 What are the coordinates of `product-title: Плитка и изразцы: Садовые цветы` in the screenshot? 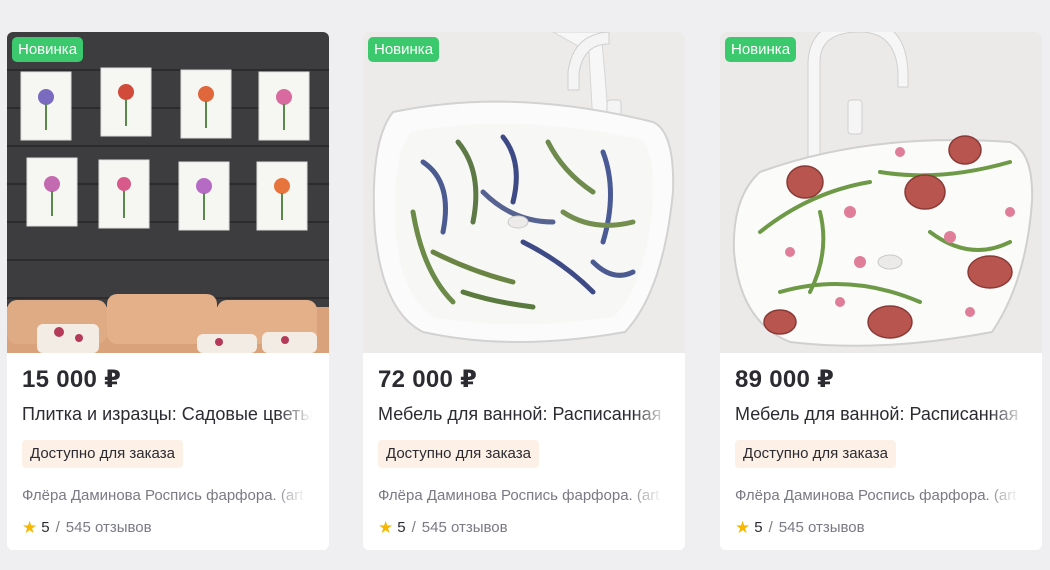 It's located at (167, 414).